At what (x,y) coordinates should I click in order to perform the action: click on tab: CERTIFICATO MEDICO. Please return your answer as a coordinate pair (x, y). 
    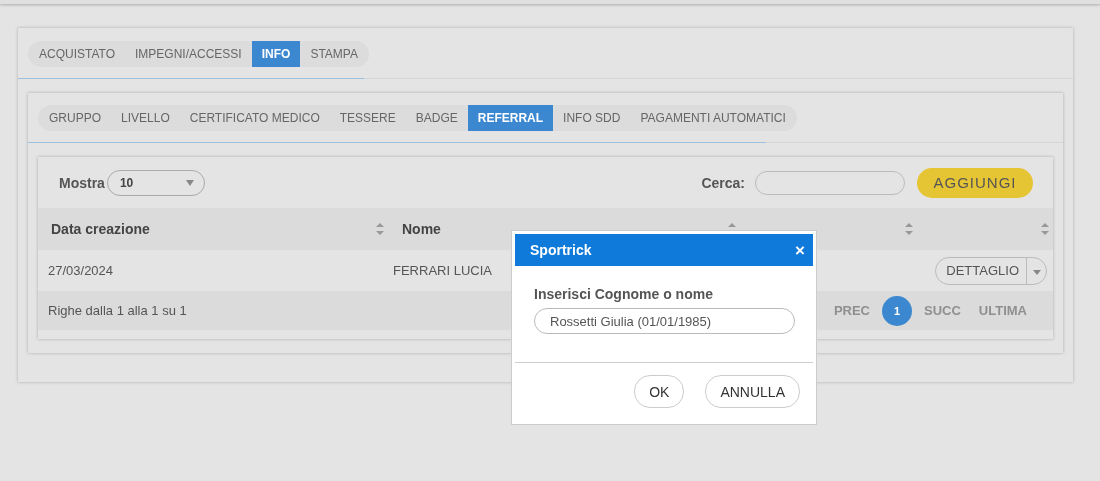
    Looking at the image, I should click on (254, 118).